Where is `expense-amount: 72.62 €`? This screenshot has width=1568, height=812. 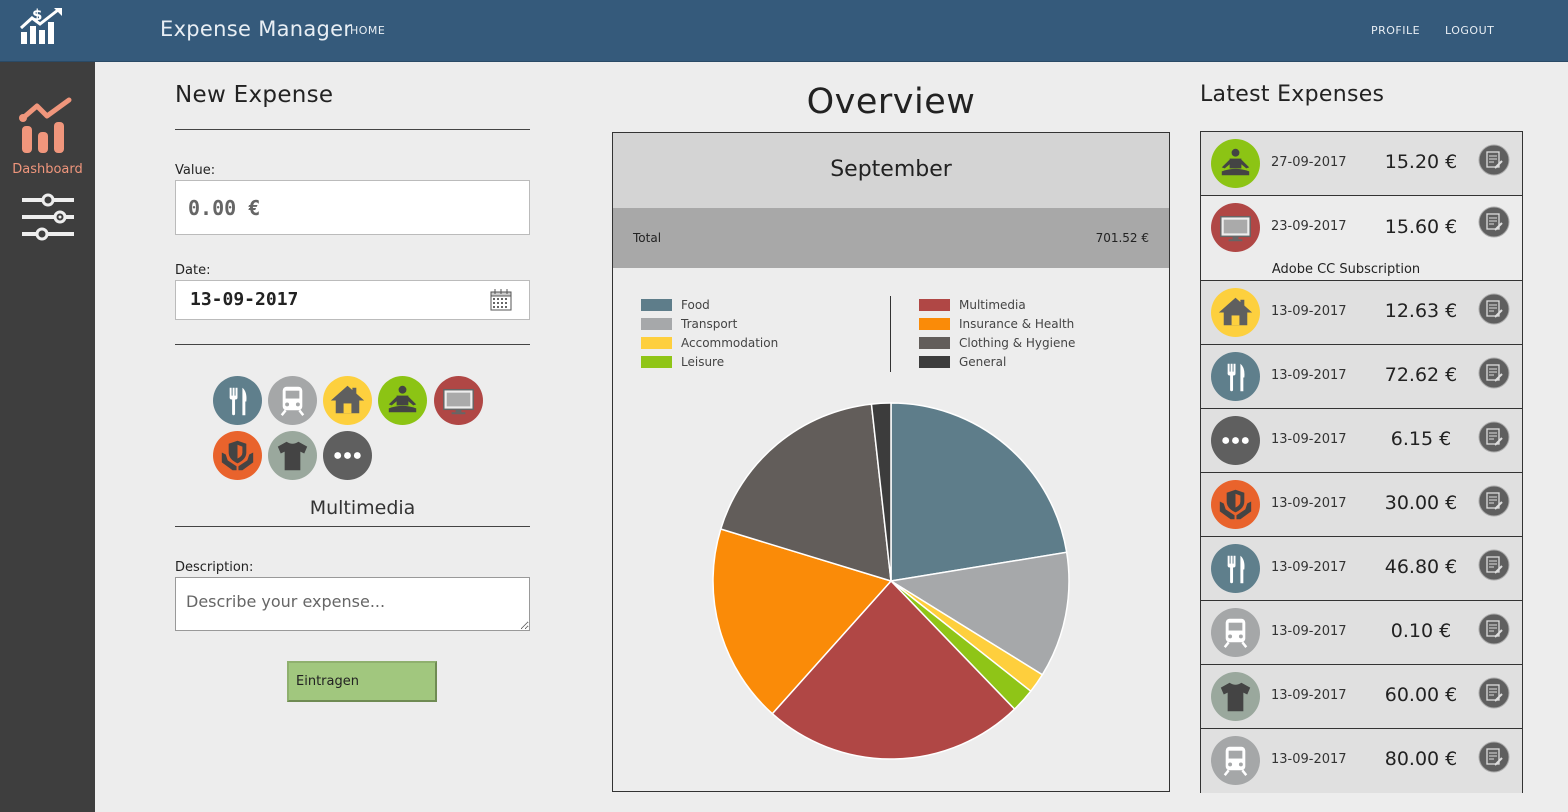 expense-amount: 72.62 € is located at coordinates (1421, 375).